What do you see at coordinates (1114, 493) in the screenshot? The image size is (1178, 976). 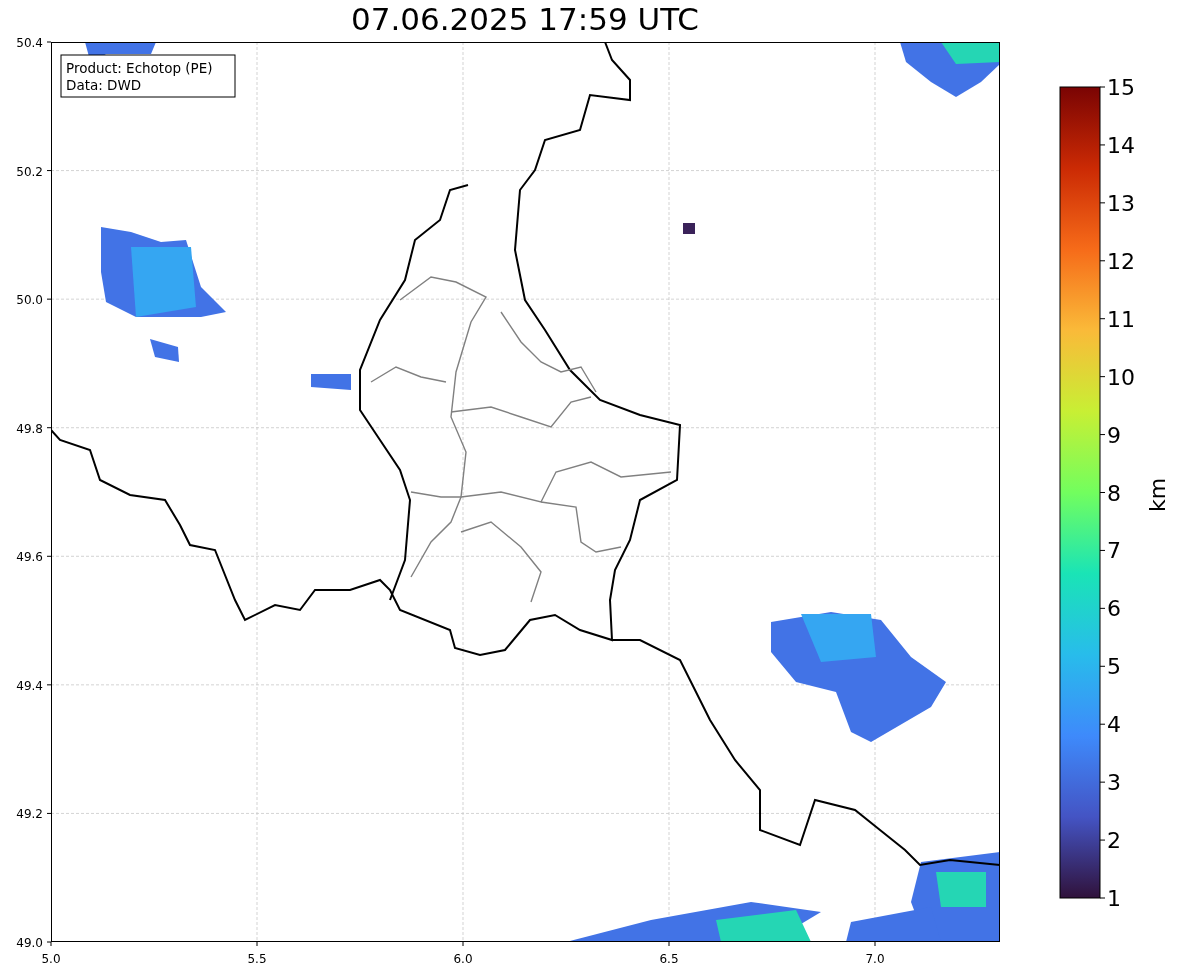 I see `colorbar-tick-label: 8` at bounding box center [1114, 493].